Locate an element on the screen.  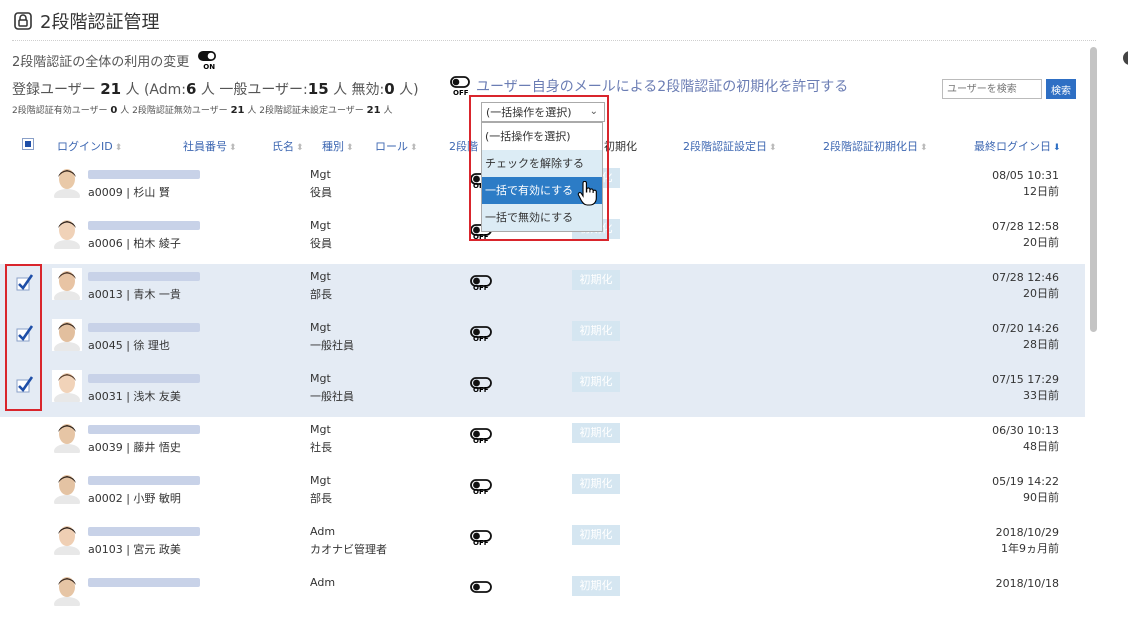
bulk-option: (一括操作を選択) is located at coordinates (542, 136).